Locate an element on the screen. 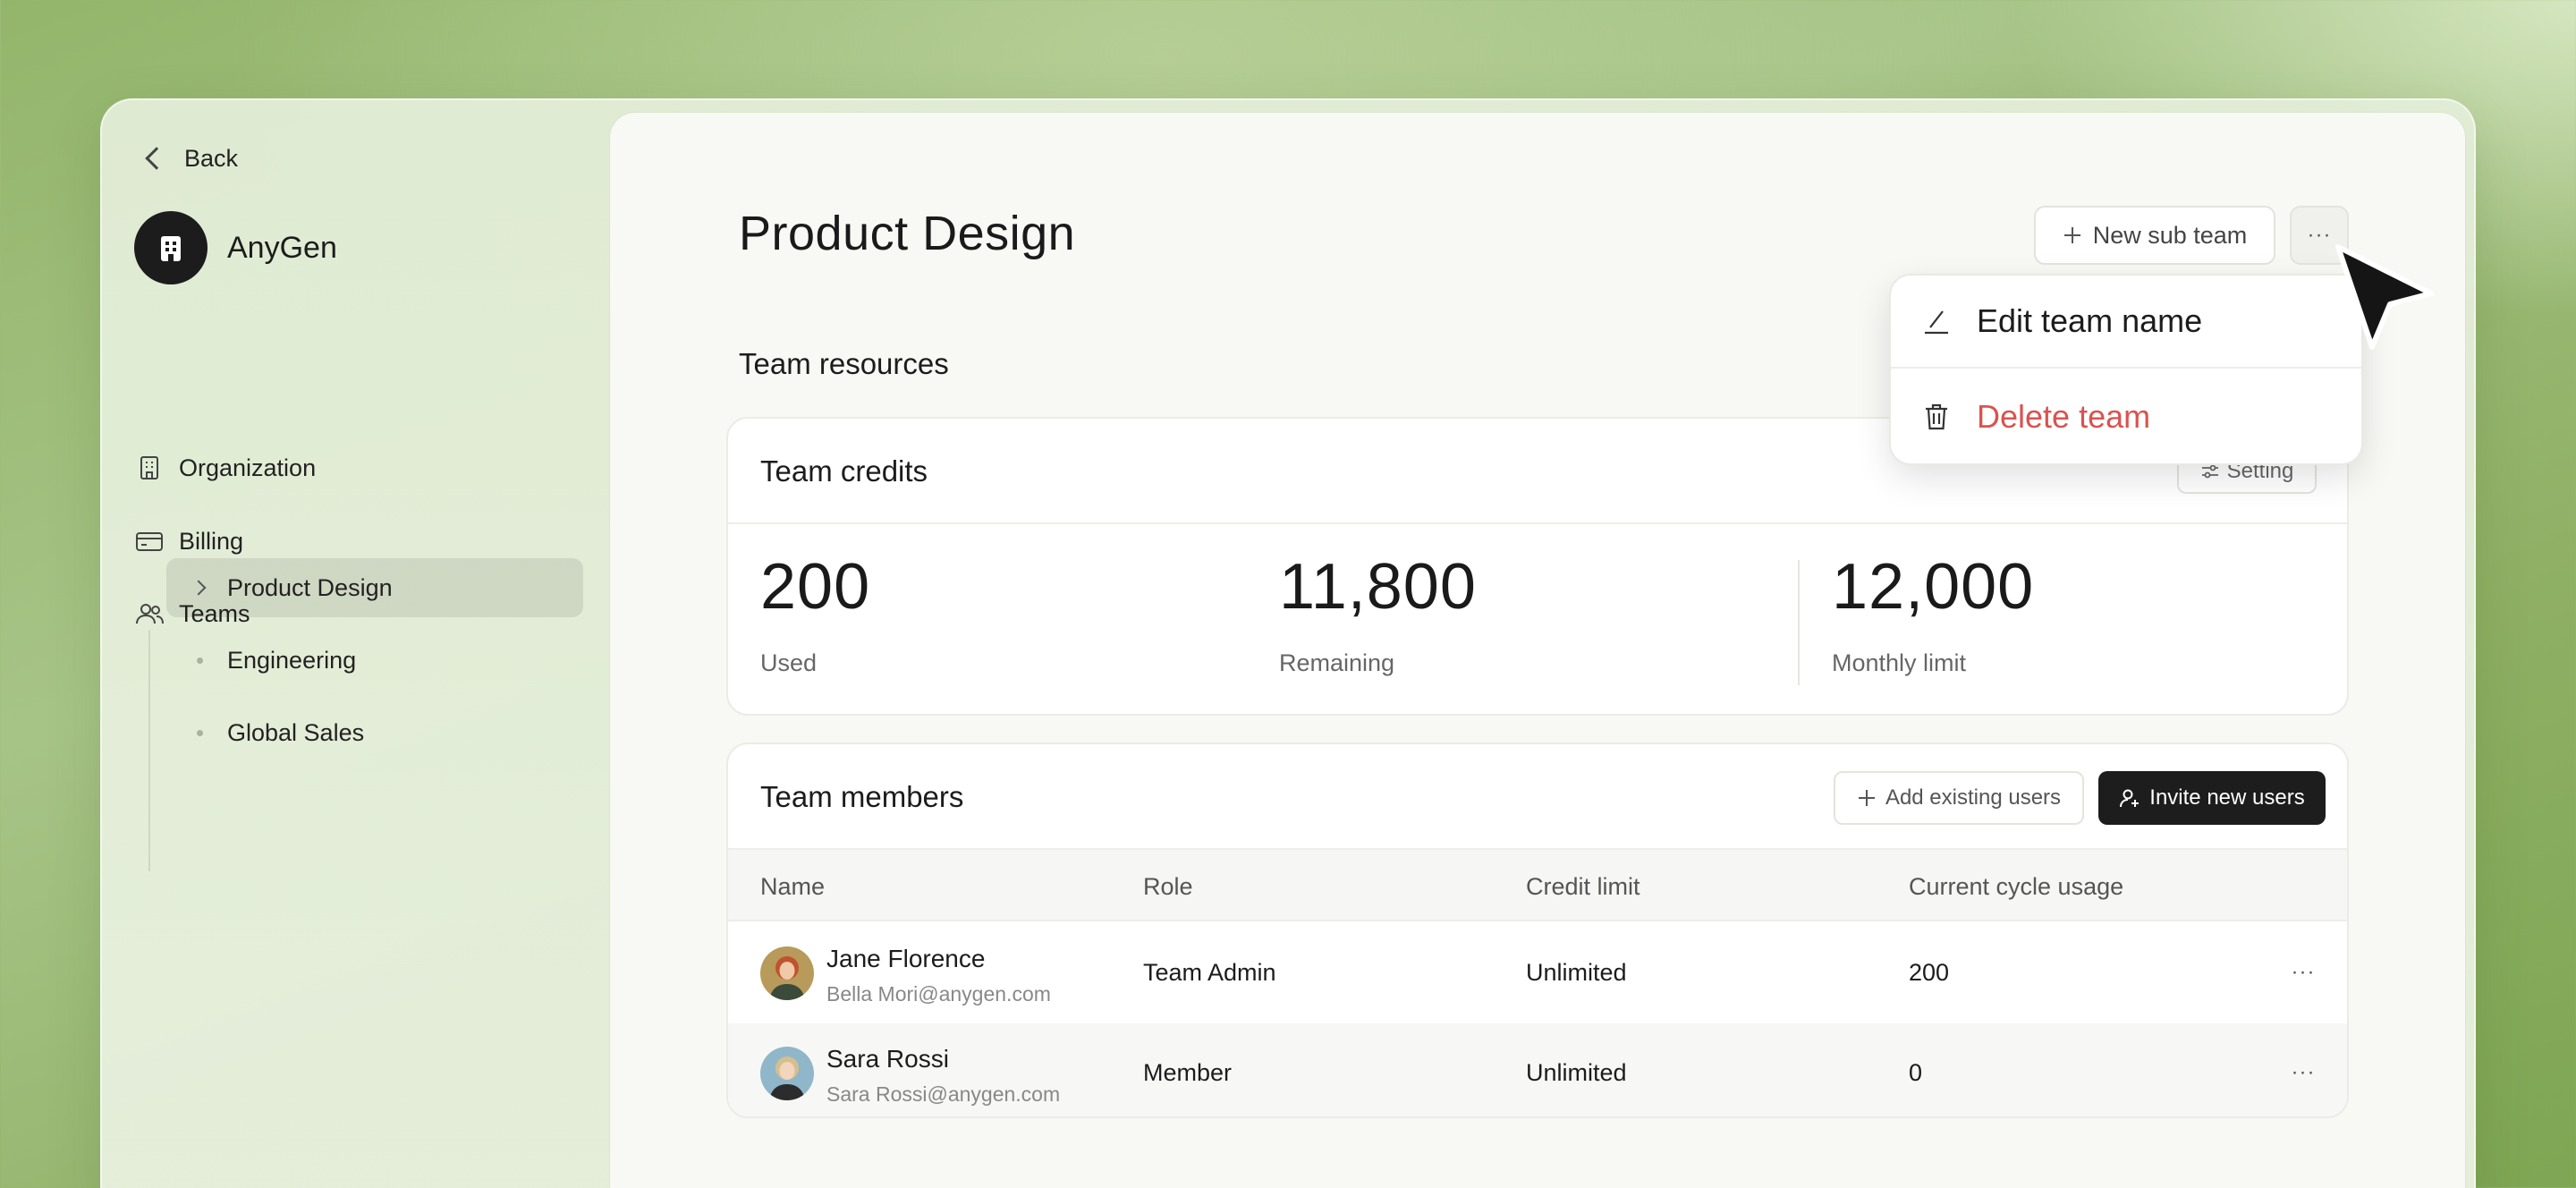 This screenshot has width=2576, height=1188. team-item-engineering: Engineering is located at coordinates (374, 660).